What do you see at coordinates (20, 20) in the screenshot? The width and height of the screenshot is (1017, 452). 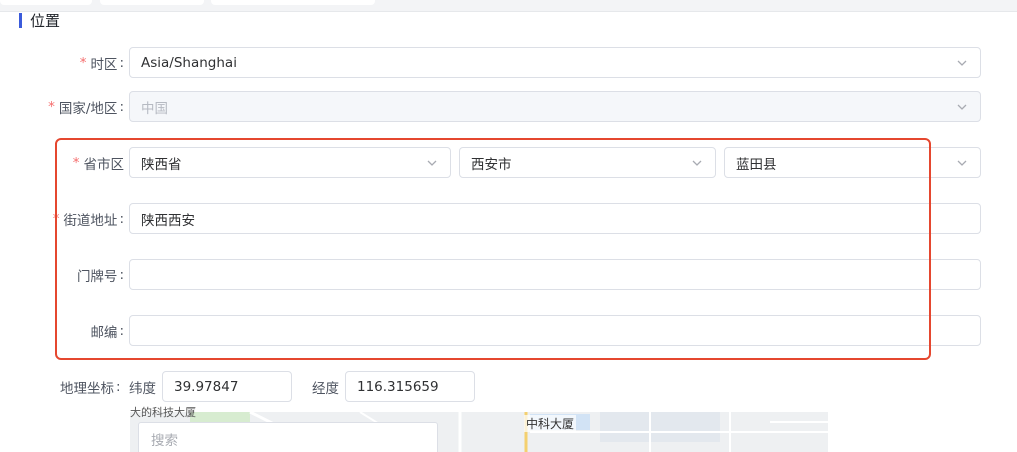 I see `section-accent-bar` at bounding box center [20, 20].